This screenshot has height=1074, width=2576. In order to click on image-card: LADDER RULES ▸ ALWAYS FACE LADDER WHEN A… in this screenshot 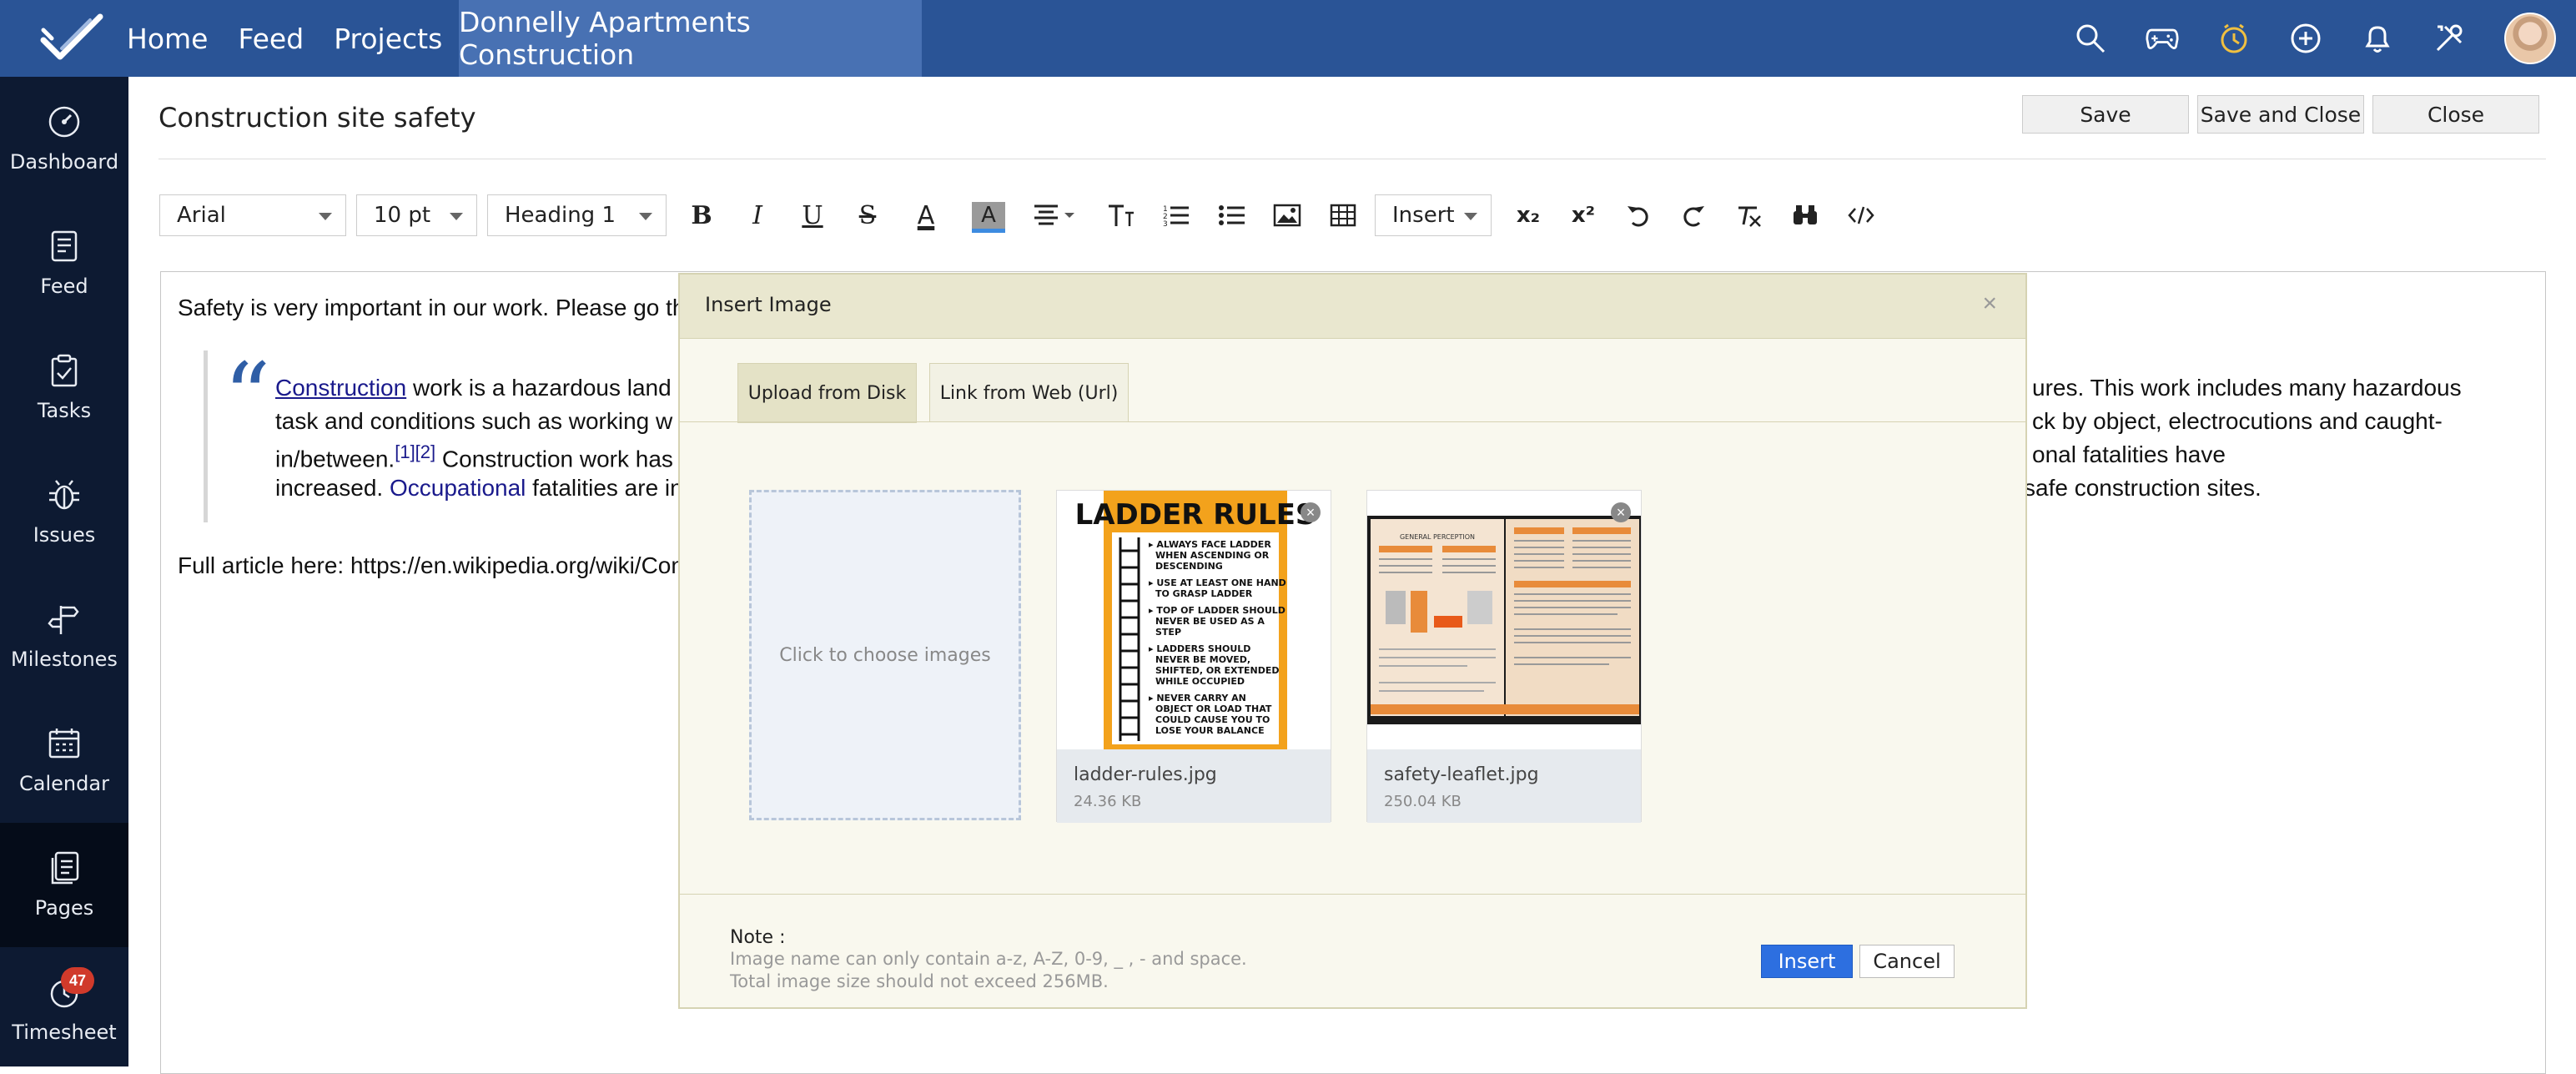, I will do `click(1193, 656)`.